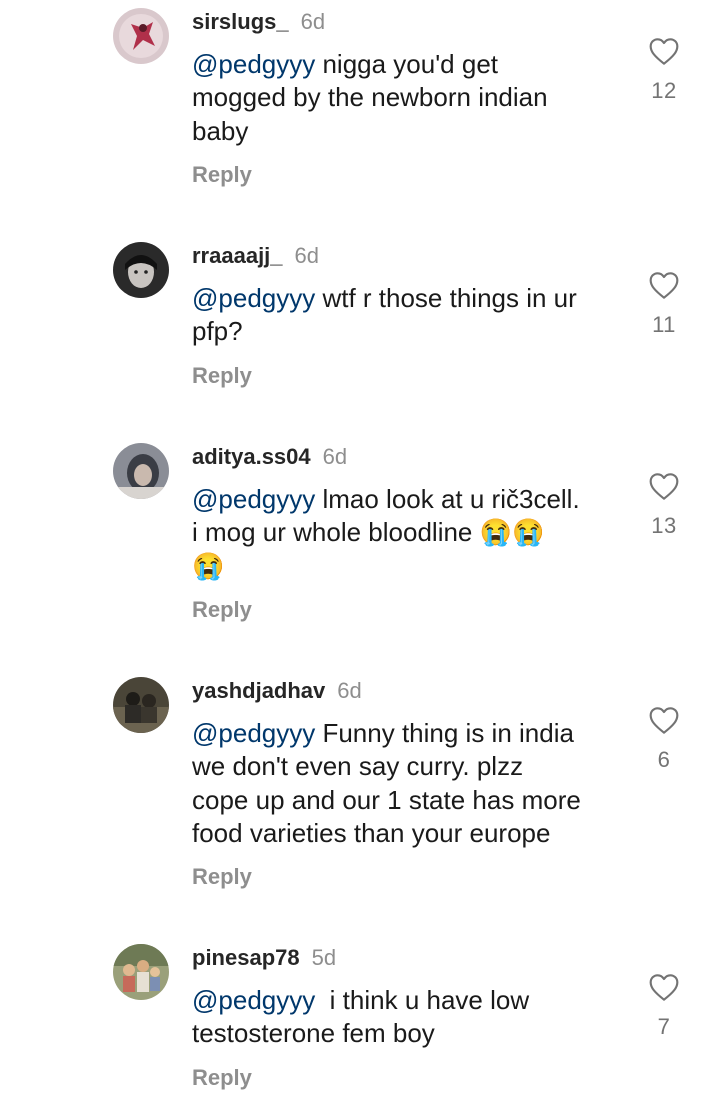 The width and height of the screenshot is (720, 1117). Describe the element at coordinates (237, 256) in the screenshot. I see `username-link: rraaaajj_` at that location.